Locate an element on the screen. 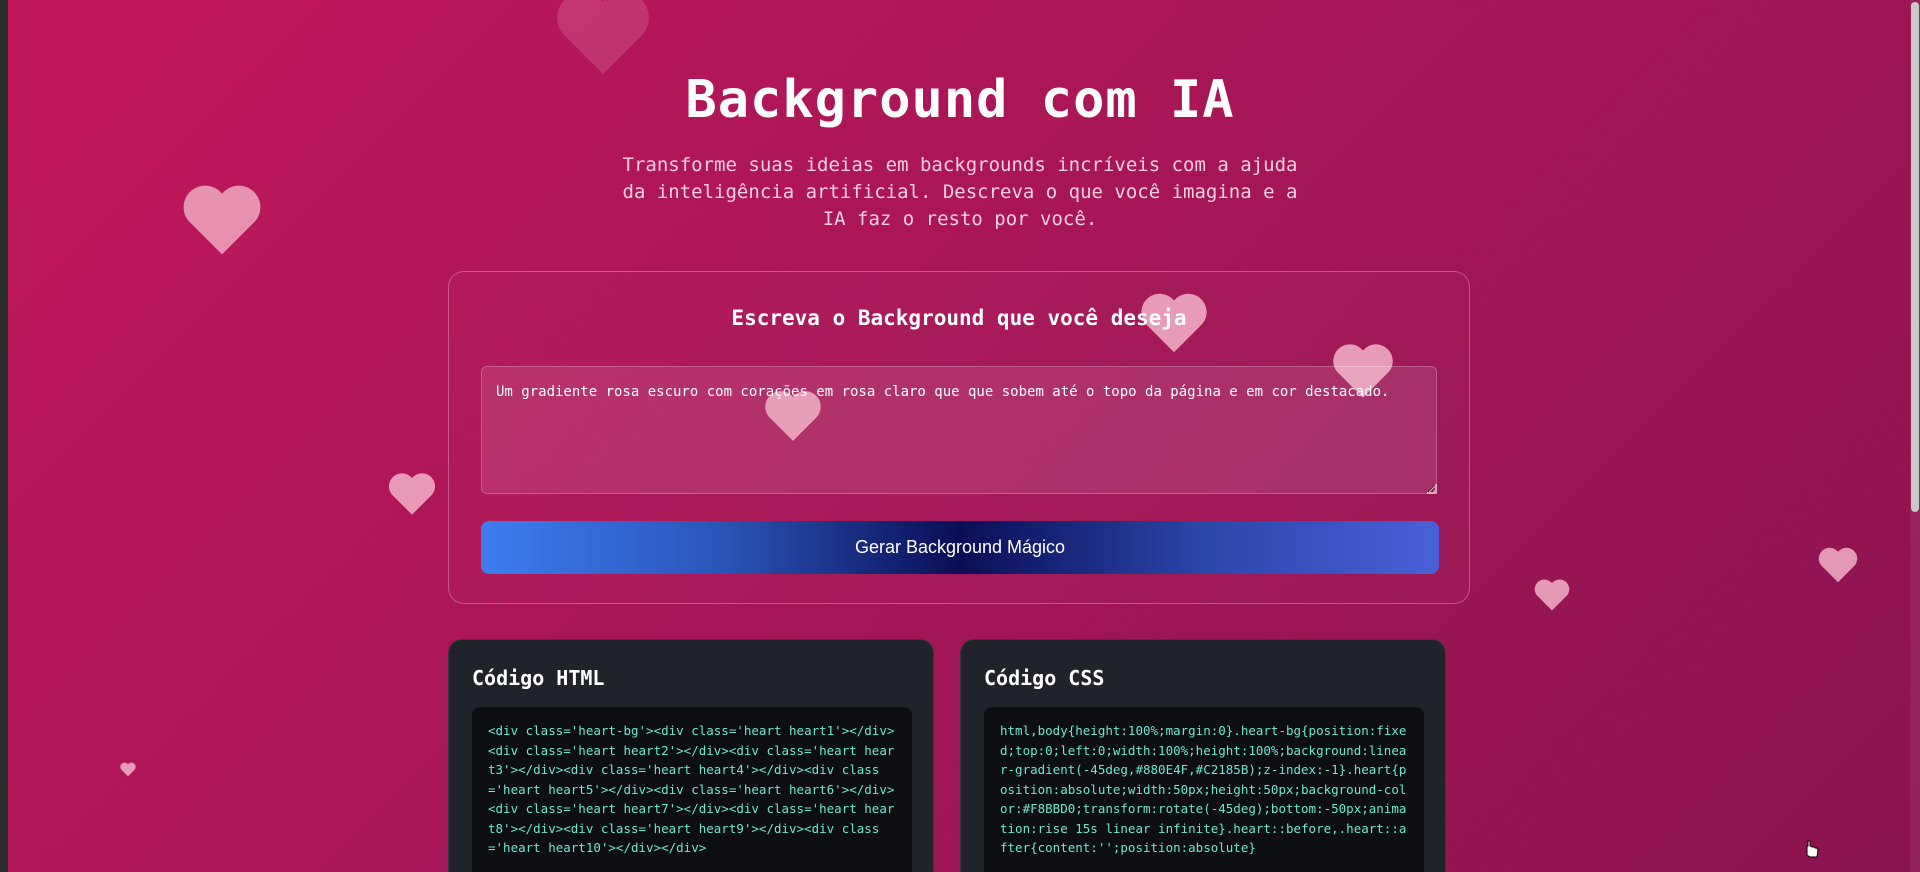  page-title: Background com IA is located at coordinates (960, 100).